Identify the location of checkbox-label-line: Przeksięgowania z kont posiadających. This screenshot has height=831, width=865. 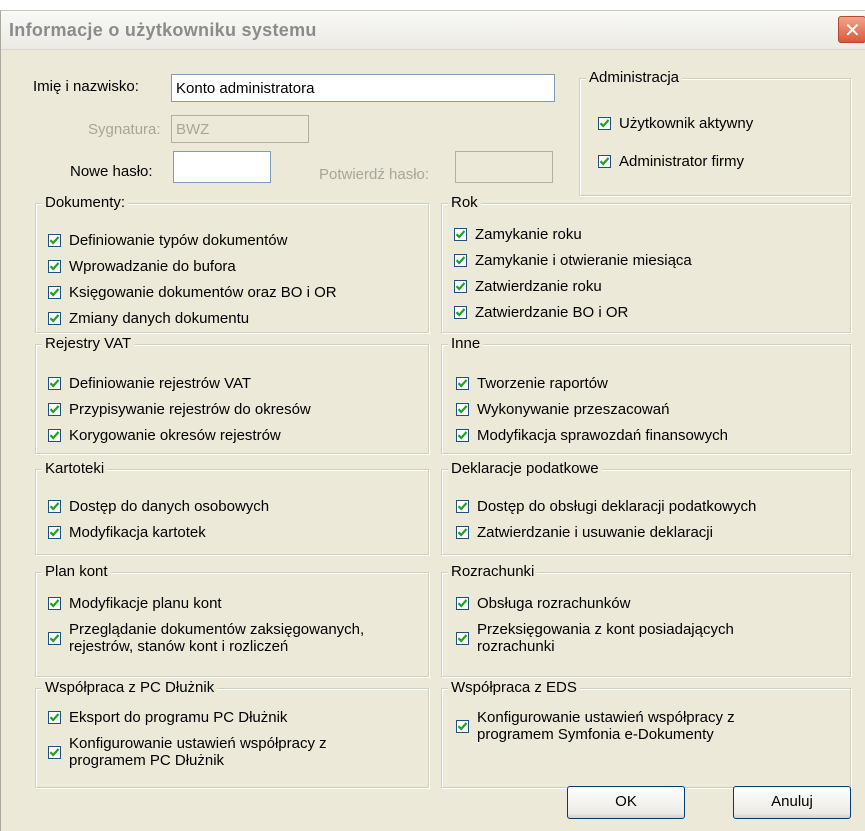
(605, 629).